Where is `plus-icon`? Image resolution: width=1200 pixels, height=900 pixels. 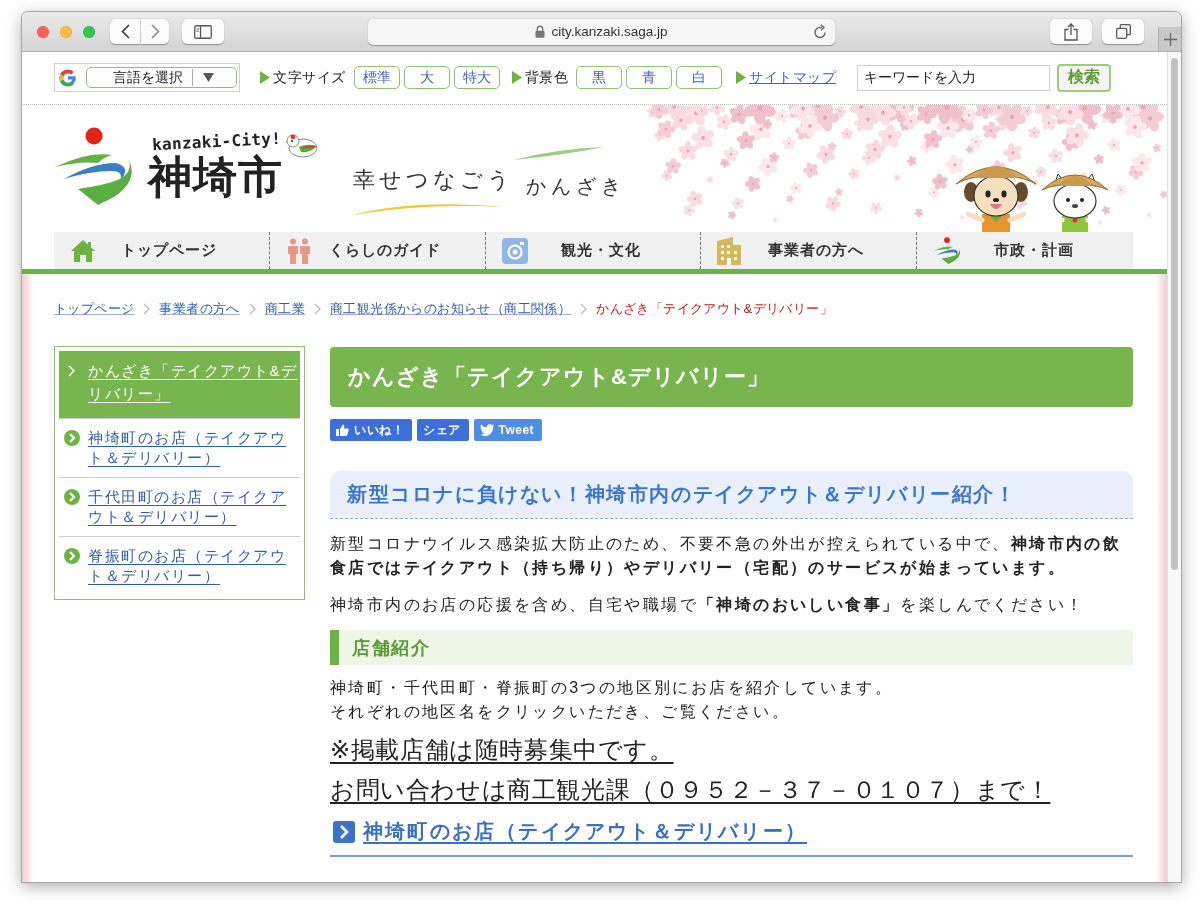
plus-icon is located at coordinates (1170, 39).